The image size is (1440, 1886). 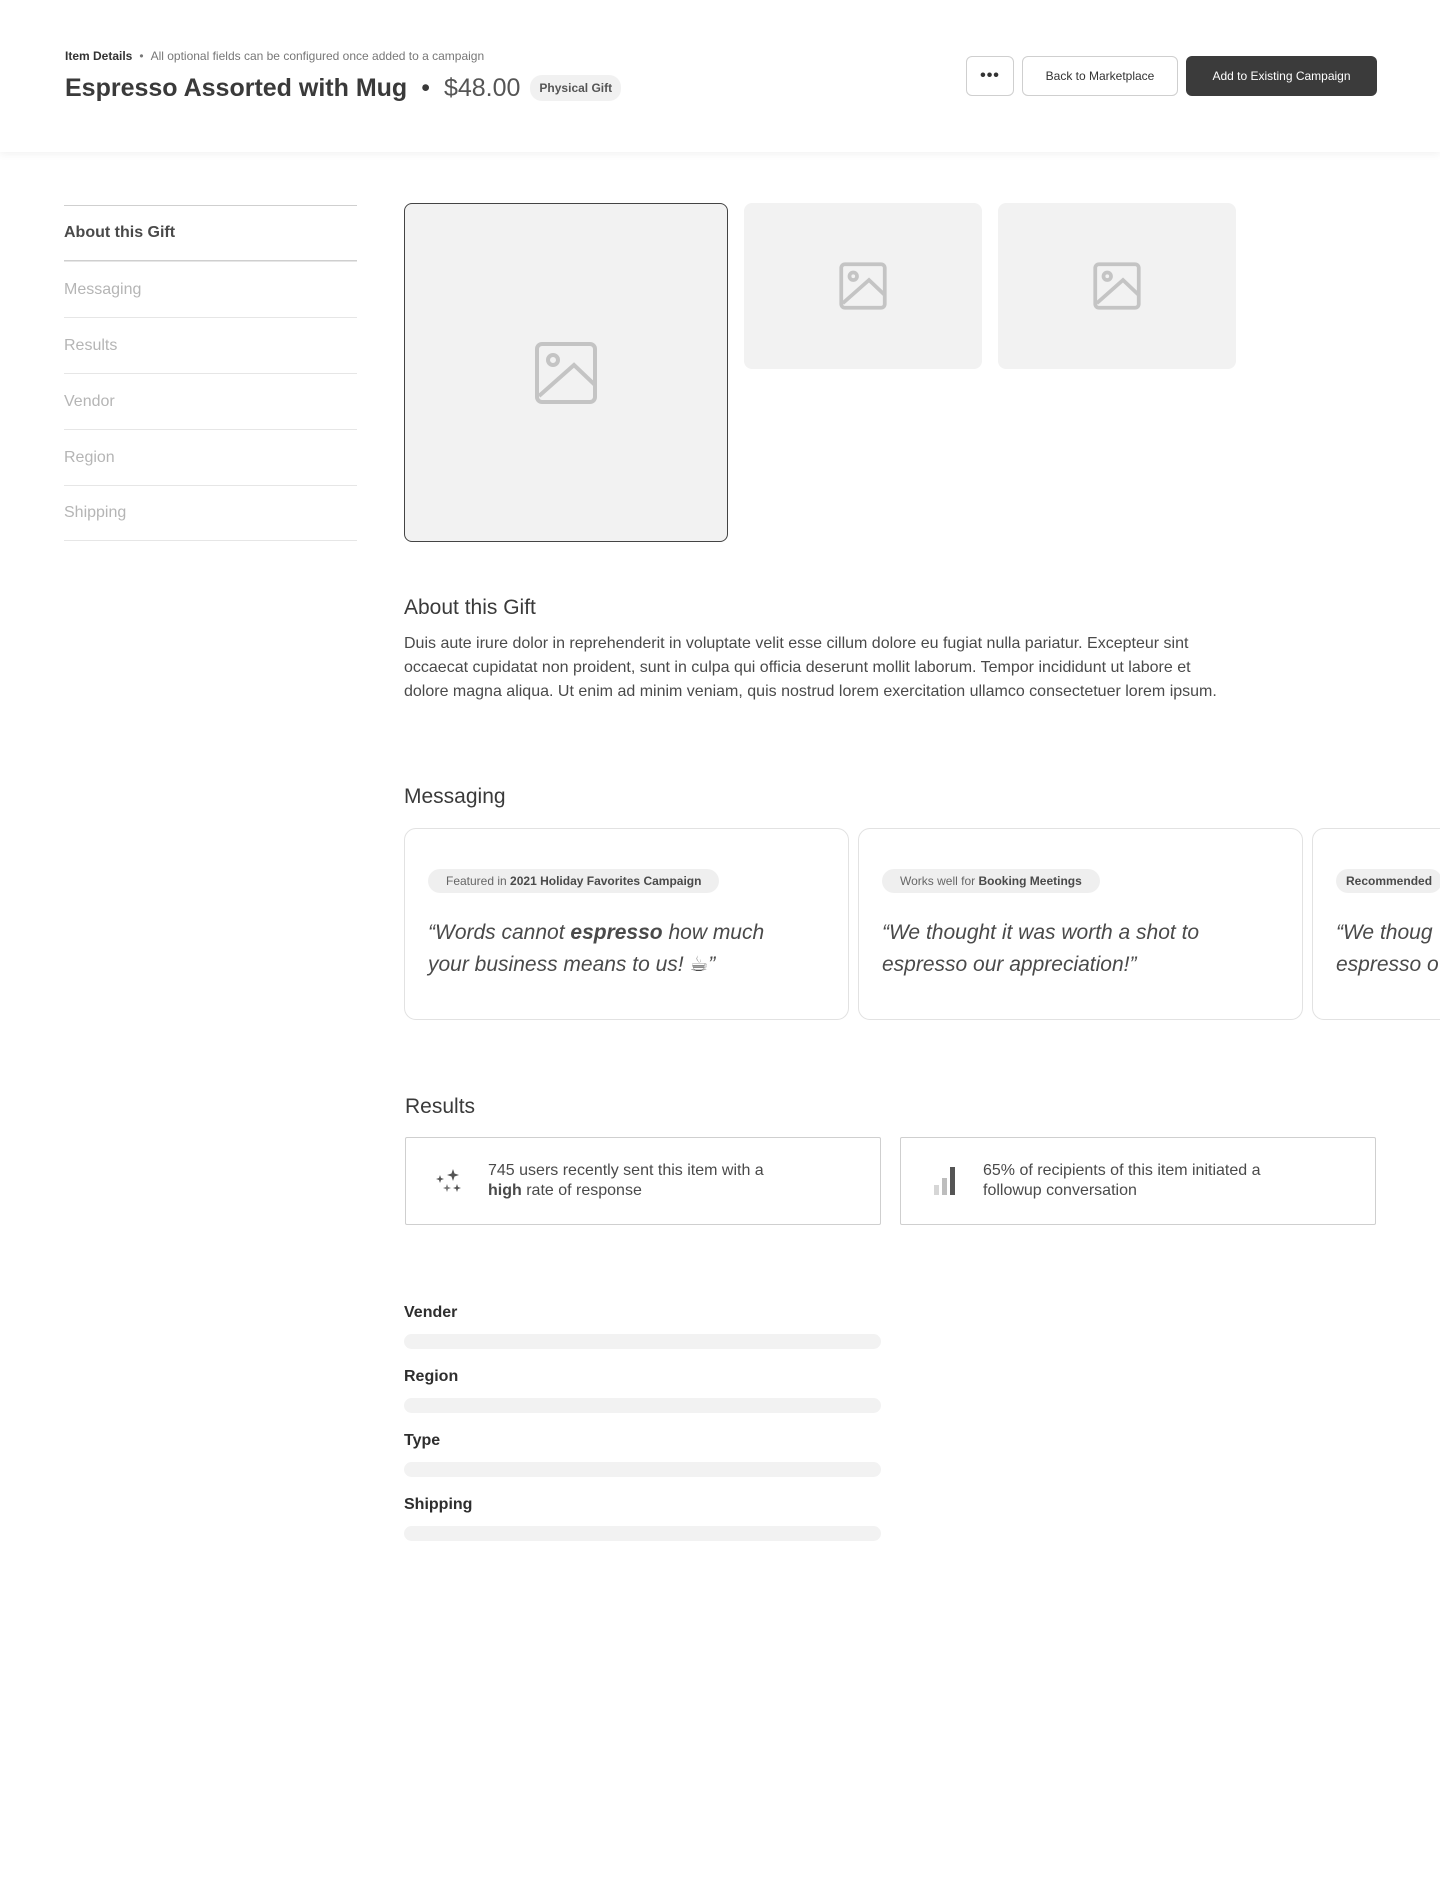 What do you see at coordinates (1009, 964) in the screenshot?
I see `quote-text: espresso our appreciation!”` at bounding box center [1009, 964].